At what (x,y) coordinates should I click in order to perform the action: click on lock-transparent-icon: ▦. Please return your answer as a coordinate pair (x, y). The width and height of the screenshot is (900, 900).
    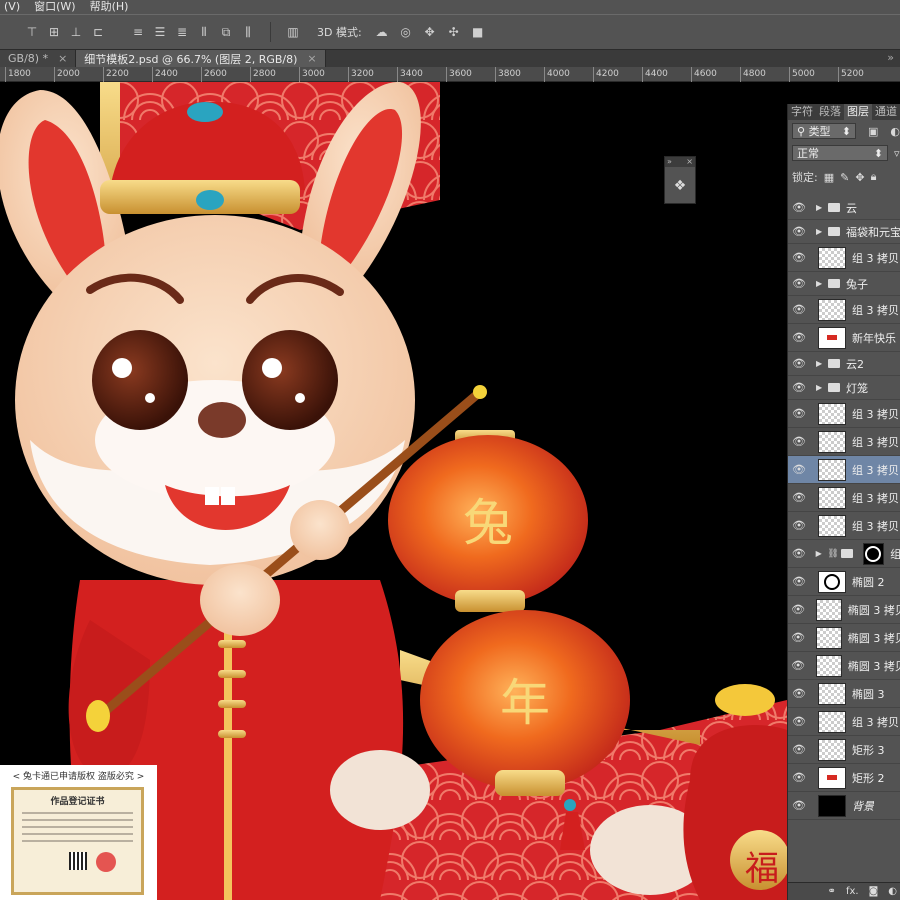
    Looking at the image, I should click on (829, 177).